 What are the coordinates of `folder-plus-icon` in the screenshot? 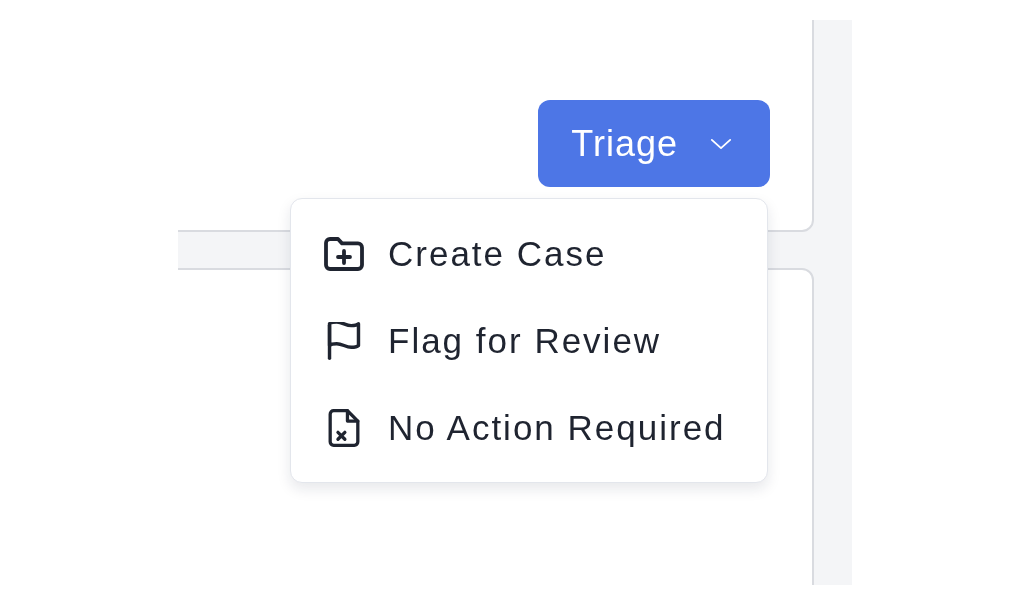 It's located at (344, 253).